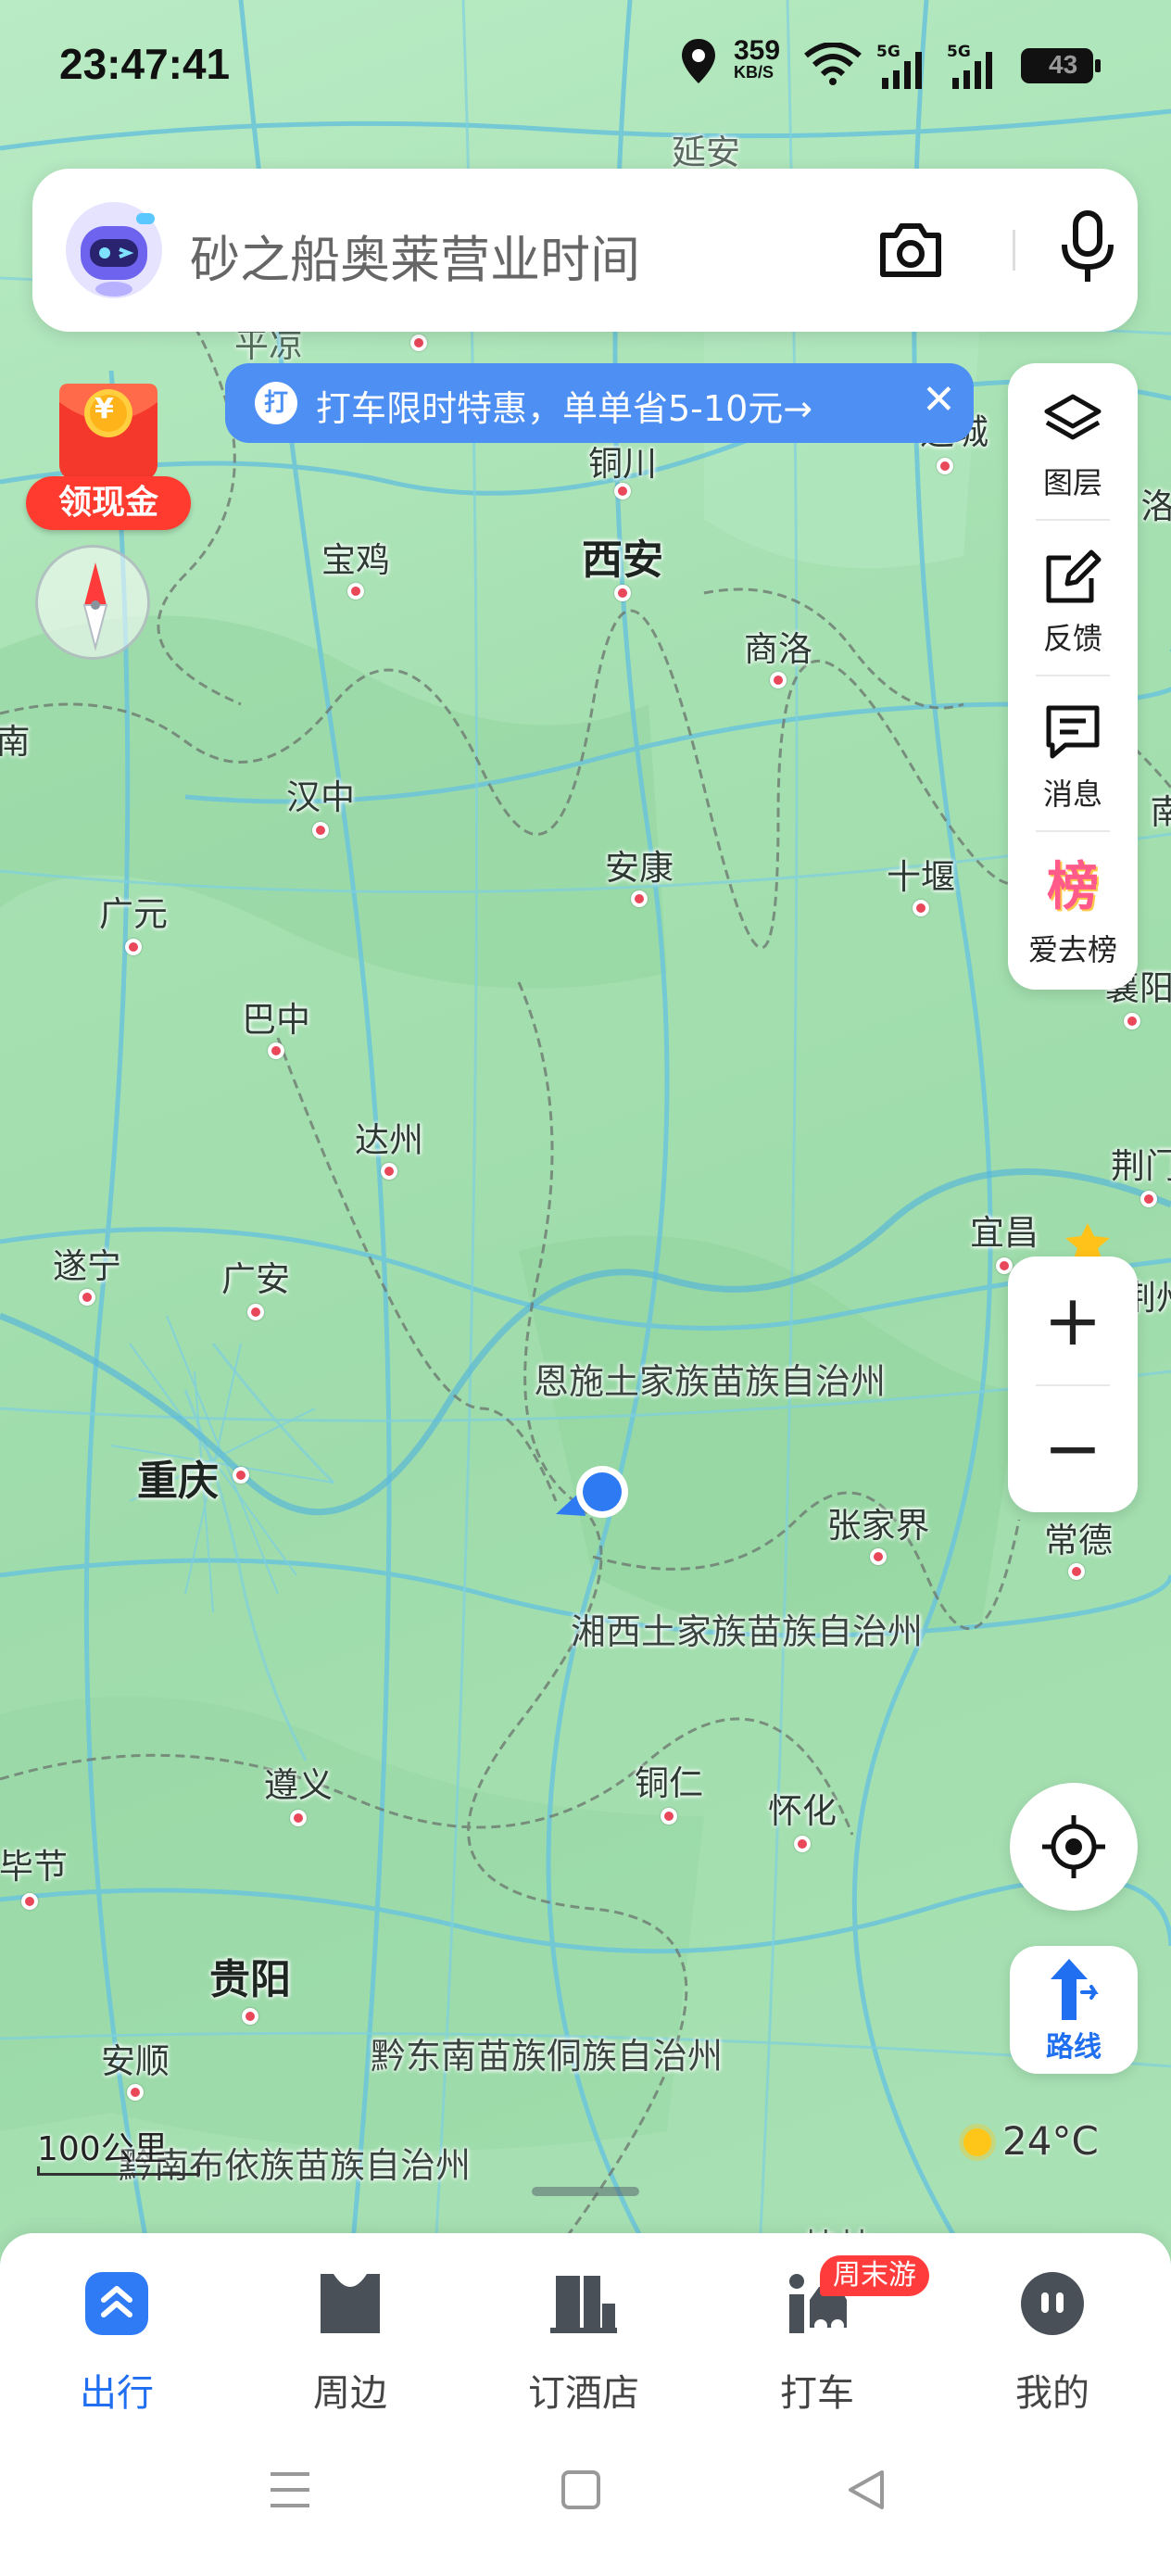 The width and height of the screenshot is (1171, 2576). What do you see at coordinates (758, 51) in the screenshot?
I see `net-speed-value: 359` at bounding box center [758, 51].